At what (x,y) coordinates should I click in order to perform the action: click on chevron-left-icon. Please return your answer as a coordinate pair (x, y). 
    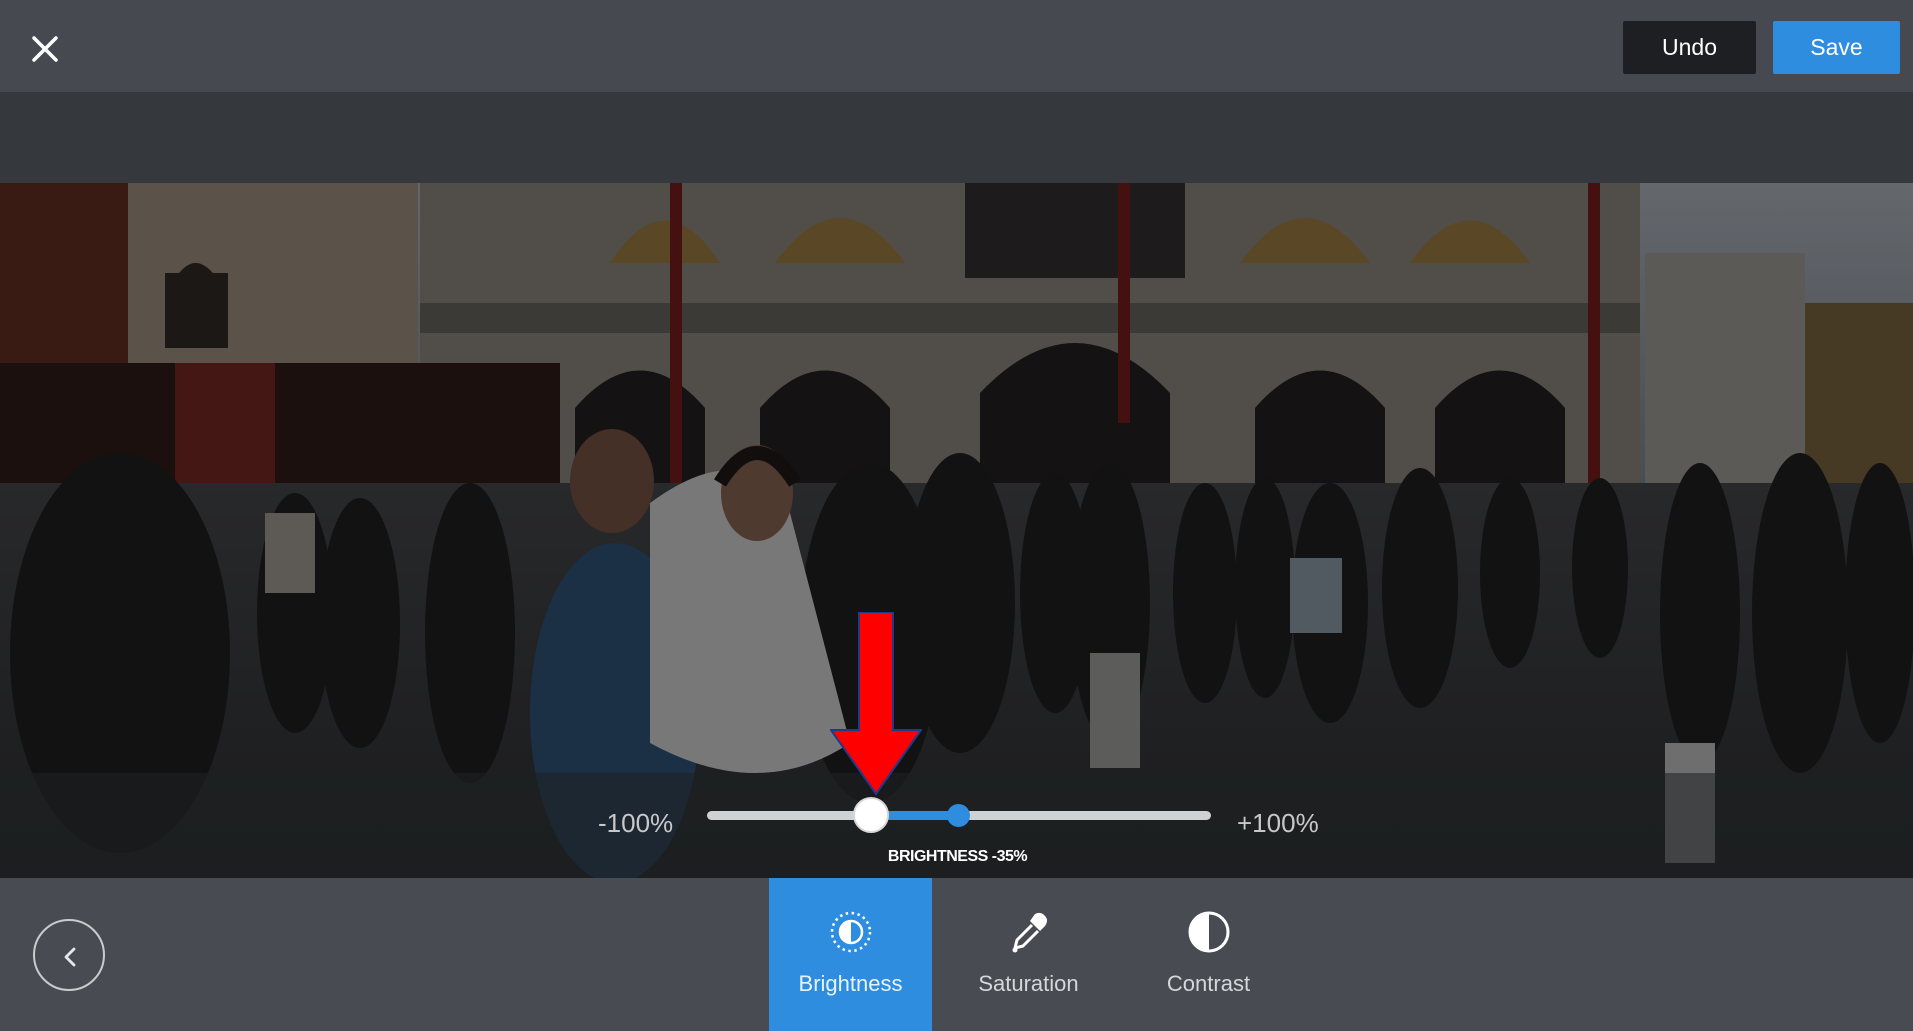
    Looking at the image, I should click on (70, 957).